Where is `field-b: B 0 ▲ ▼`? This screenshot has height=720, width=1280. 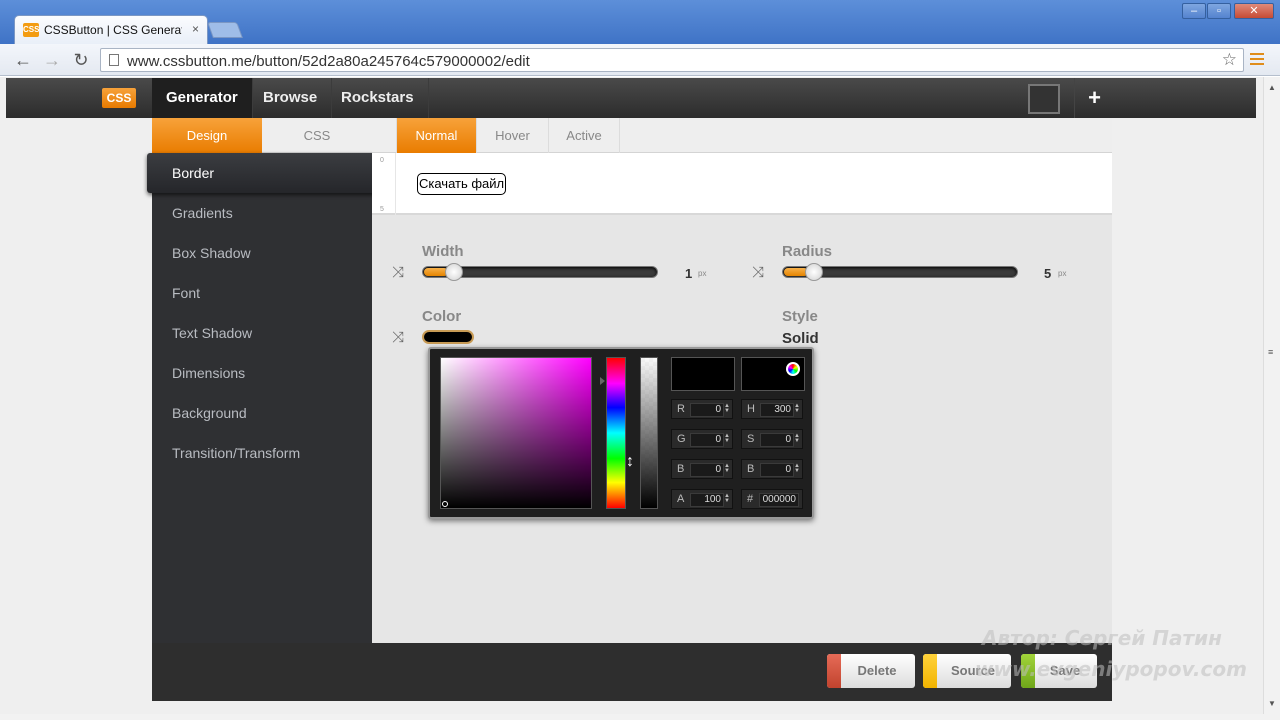
field-b: B 0 ▲ ▼ is located at coordinates (702, 469).